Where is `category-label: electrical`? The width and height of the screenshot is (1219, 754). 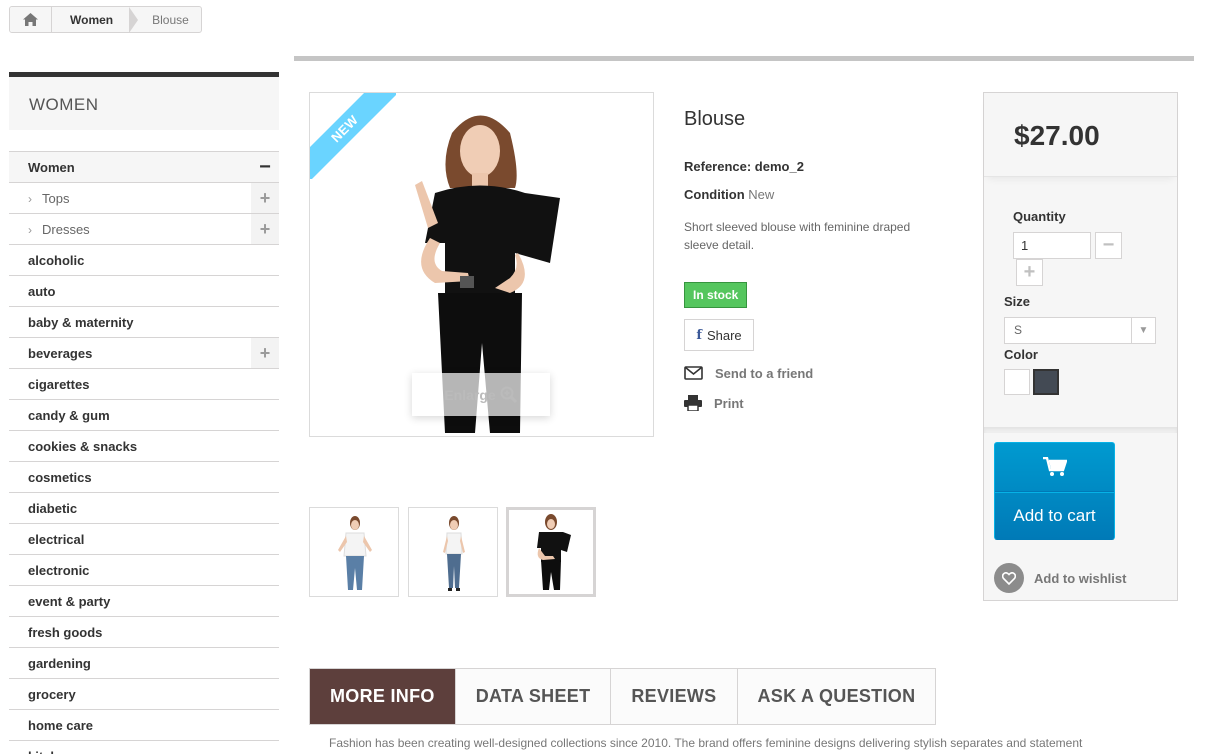 category-label: electrical is located at coordinates (56, 539).